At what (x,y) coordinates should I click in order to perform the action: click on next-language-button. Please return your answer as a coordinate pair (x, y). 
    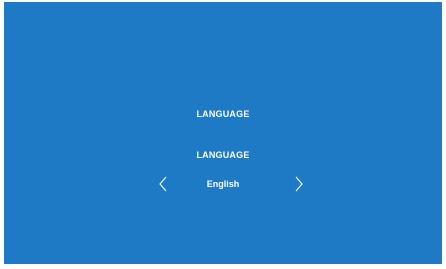
    Looking at the image, I should click on (299, 184).